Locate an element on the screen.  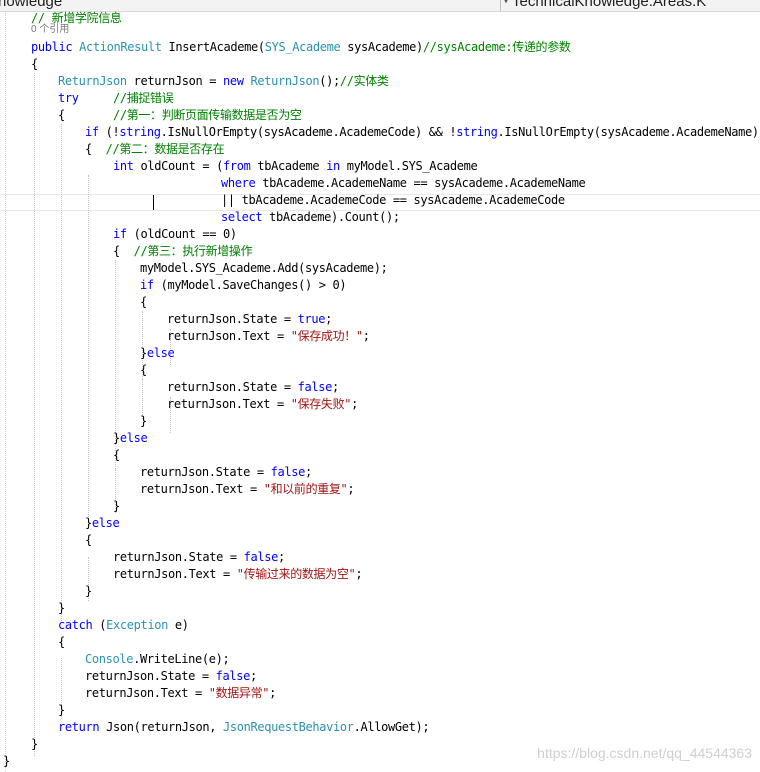
indent-guide is located at coordinates (88, 351).